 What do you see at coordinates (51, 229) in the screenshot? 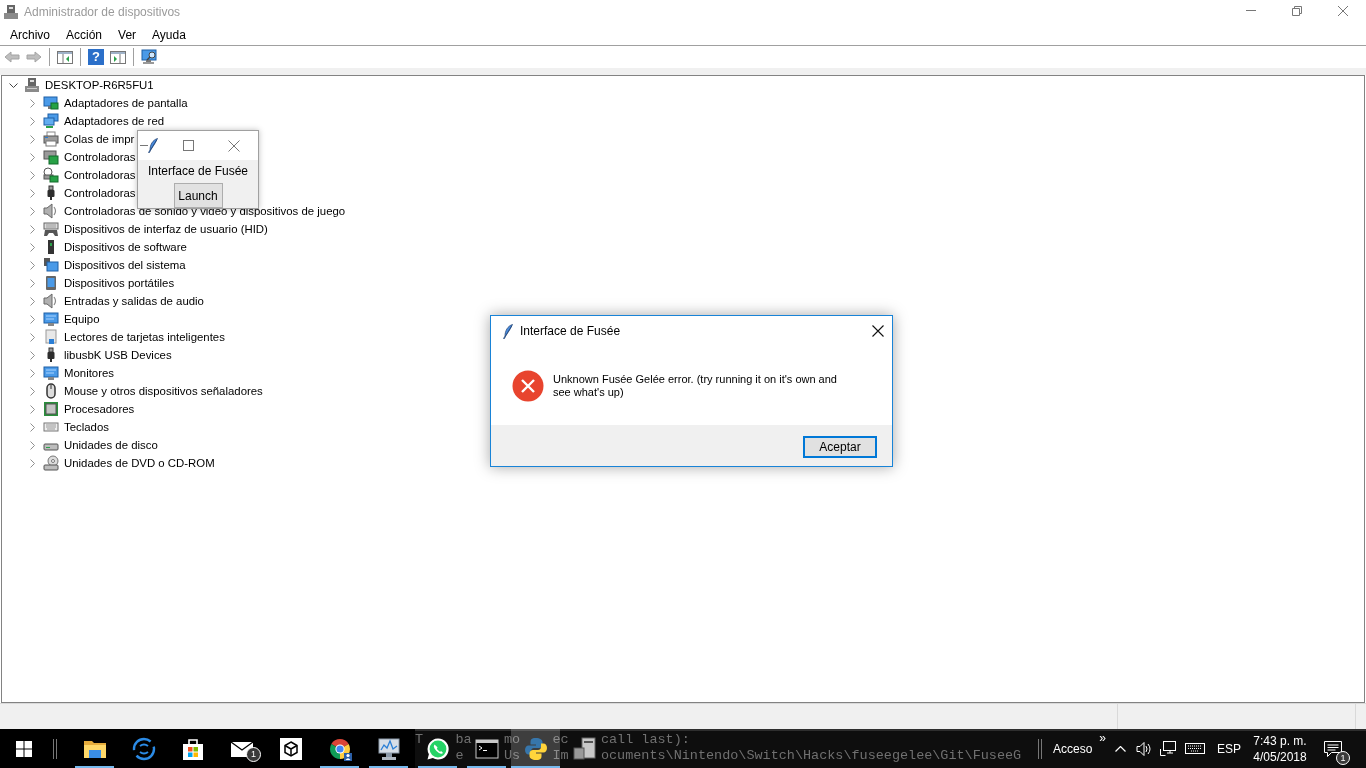
I see `keyboard-gamepad-icon` at bounding box center [51, 229].